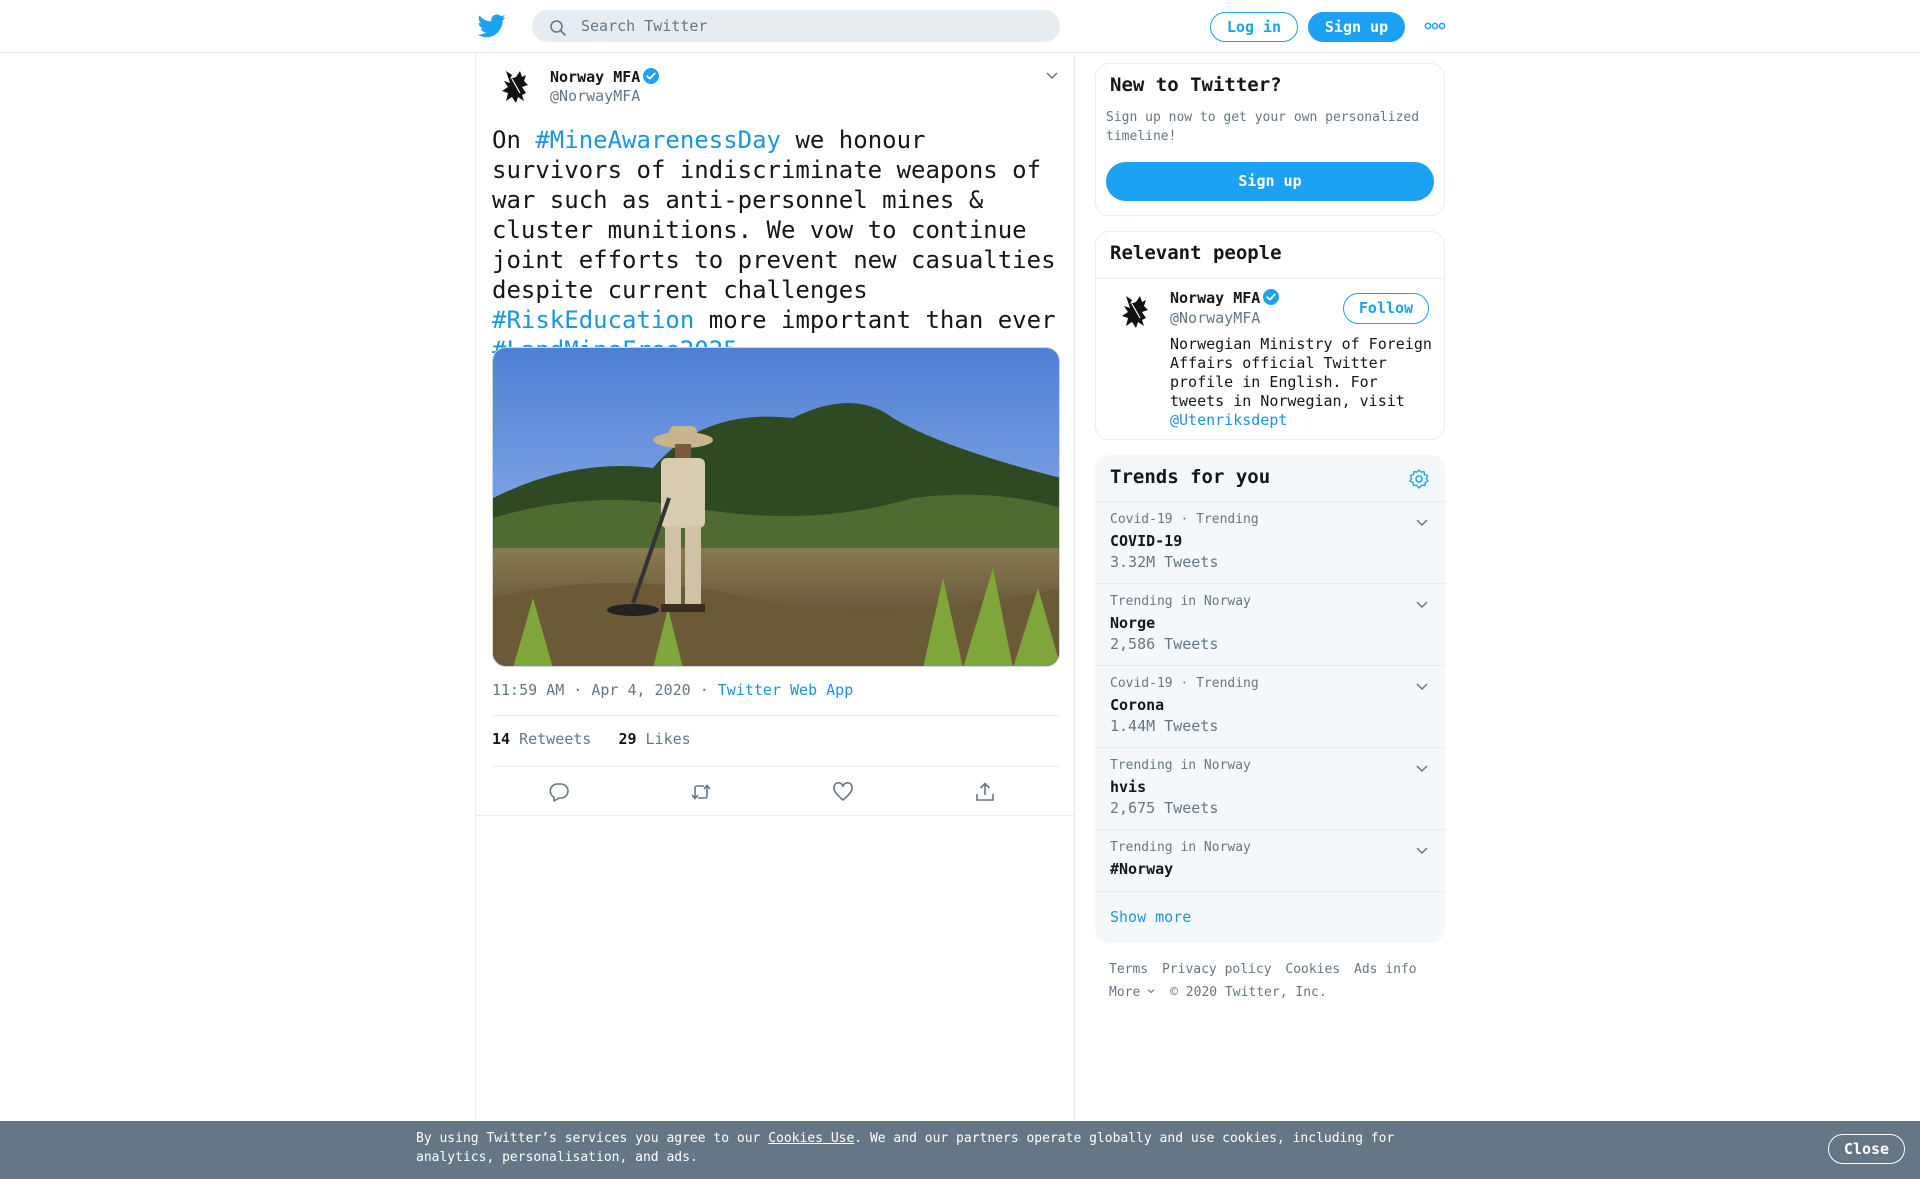 The height and width of the screenshot is (1179, 1920). What do you see at coordinates (559, 792) in the screenshot?
I see `reply-icon` at bounding box center [559, 792].